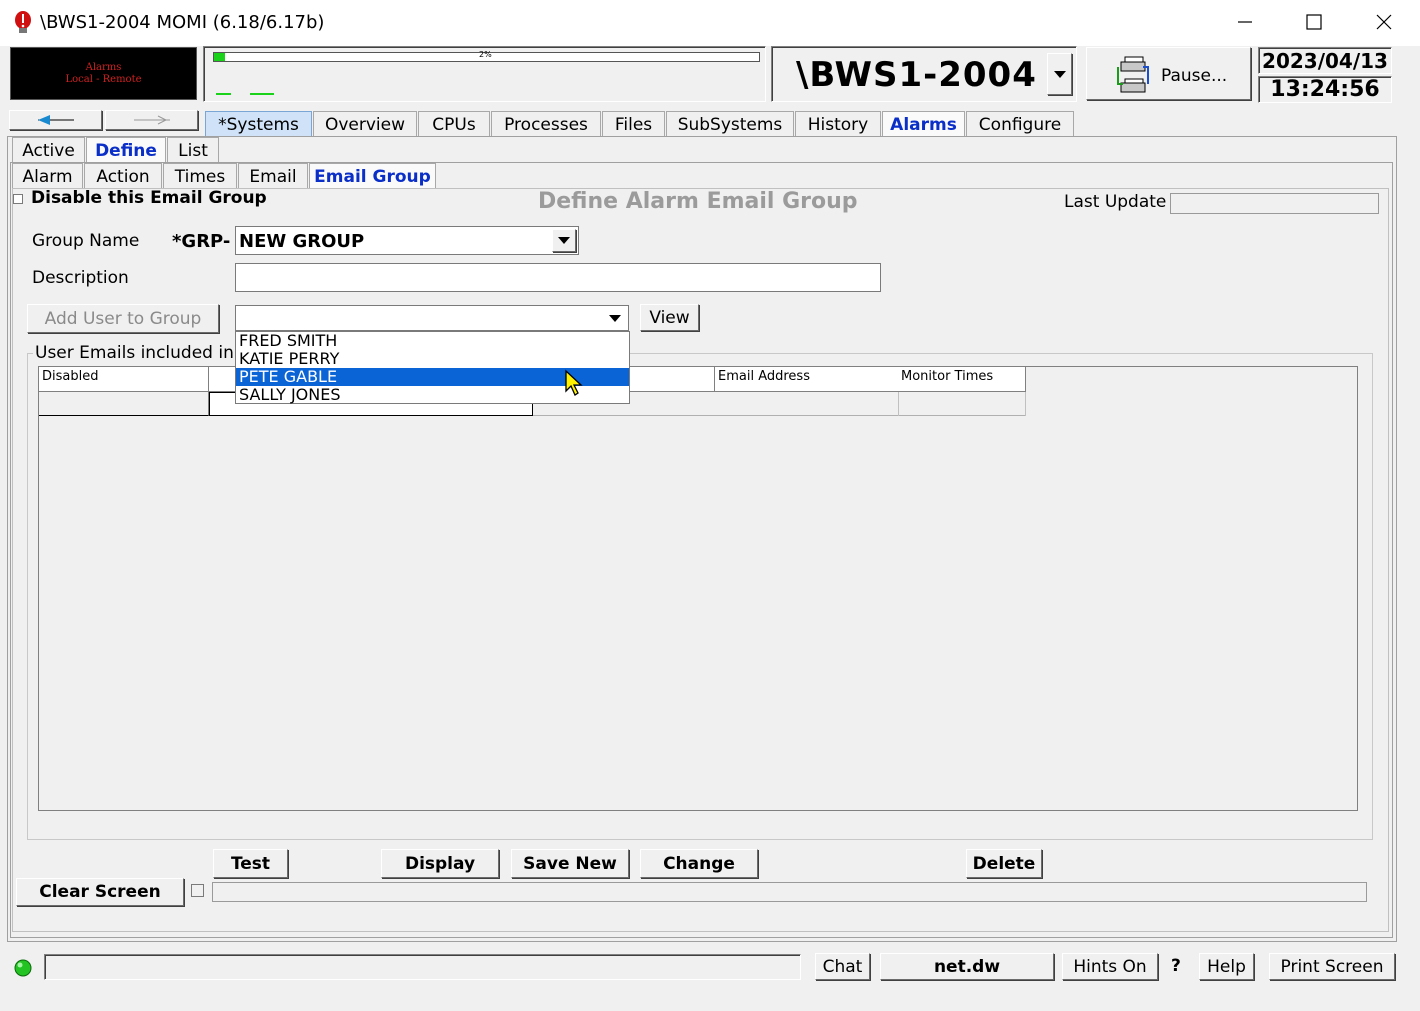 The image size is (1420, 1011). What do you see at coordinates (838, 124) in the screenshot?
I see `tab-history: History` at bounding box center [838, 124].